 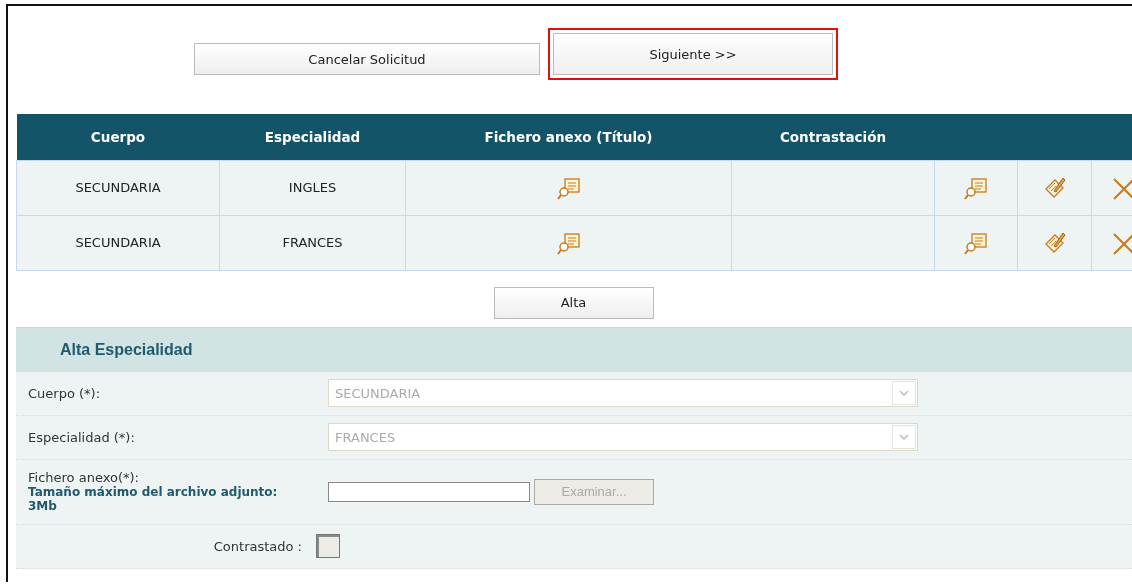 I want to click on size-note: Tamaño máximo del archivo adjunto: 3Mb, so click(x=153, y=499).